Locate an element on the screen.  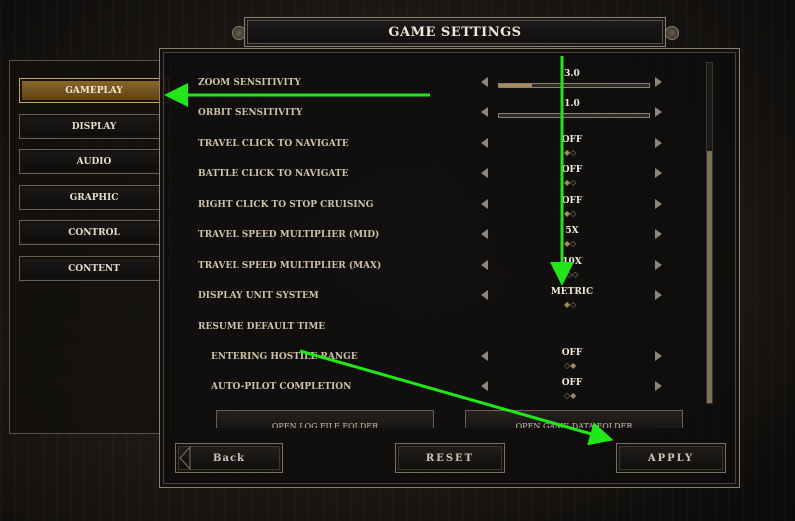
sidebar-item-label: DISPLAY is located at coordinates (94, 126).